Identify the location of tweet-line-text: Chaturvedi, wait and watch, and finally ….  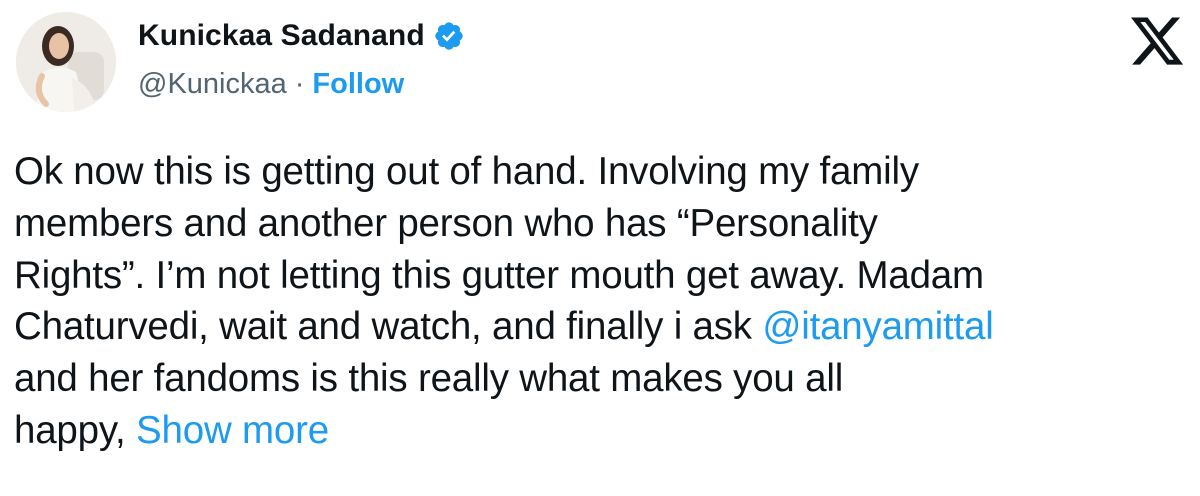
(388, 327).